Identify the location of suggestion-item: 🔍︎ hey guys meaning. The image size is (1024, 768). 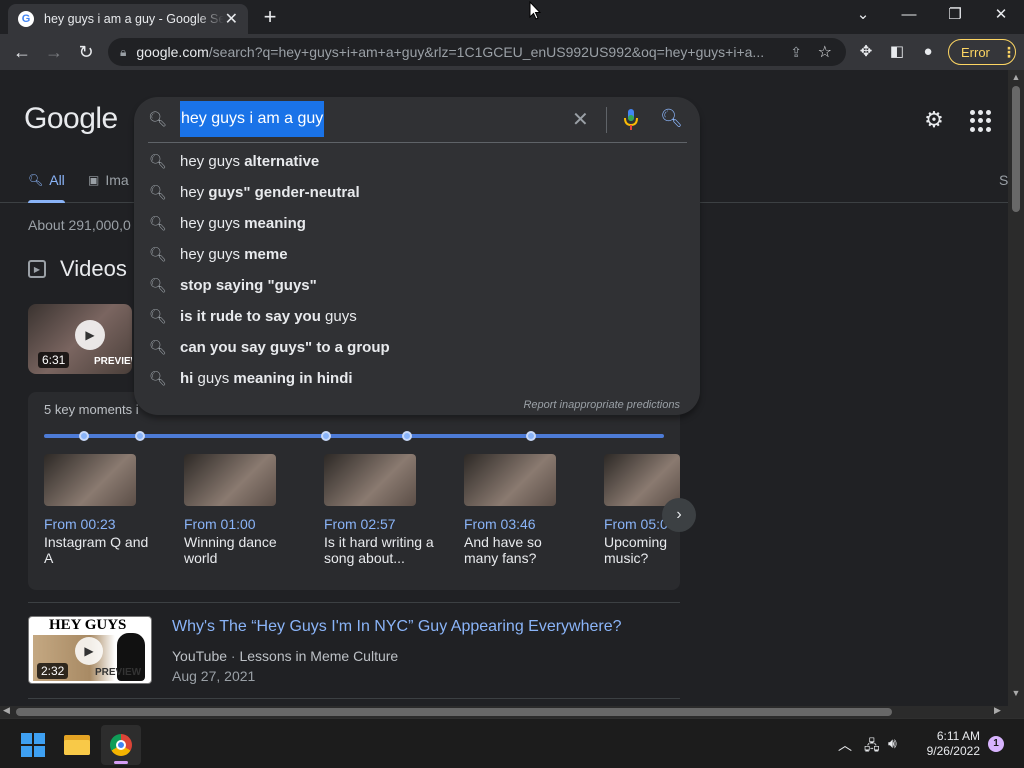
(417, 223).